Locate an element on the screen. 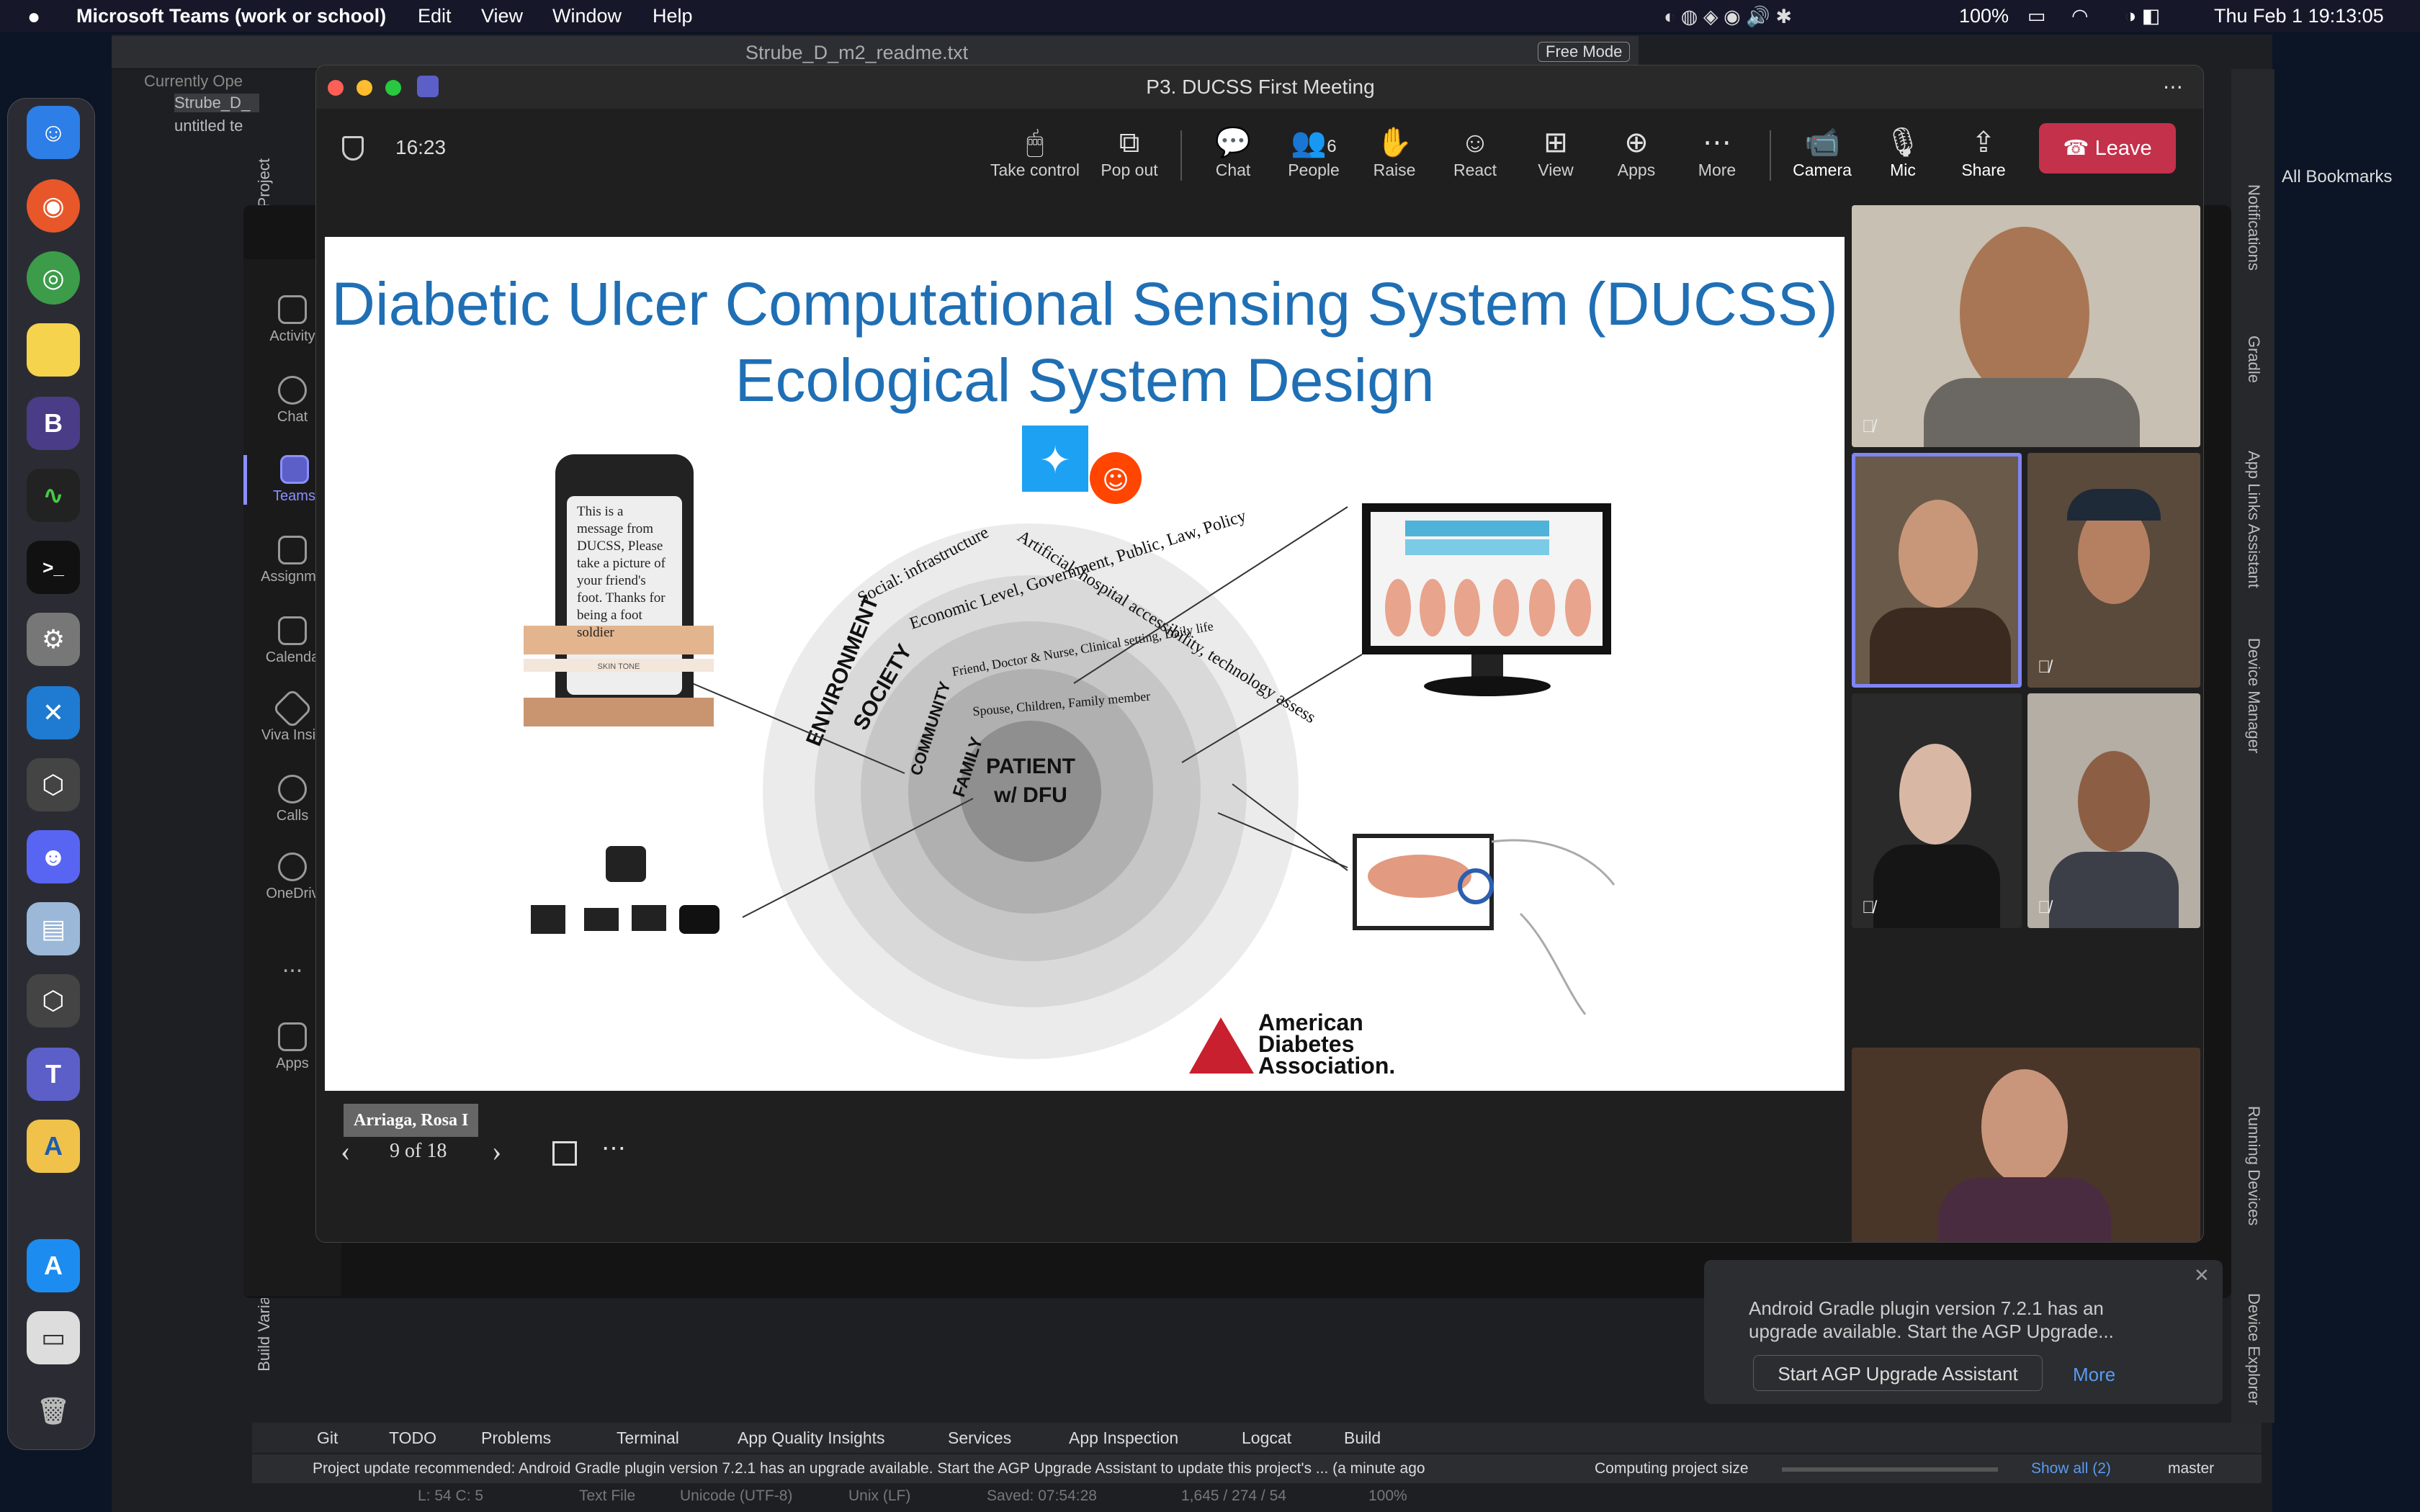 The image size is (2420, 1512). more-button: ⋯ More is located at coordinates (1717, 152).